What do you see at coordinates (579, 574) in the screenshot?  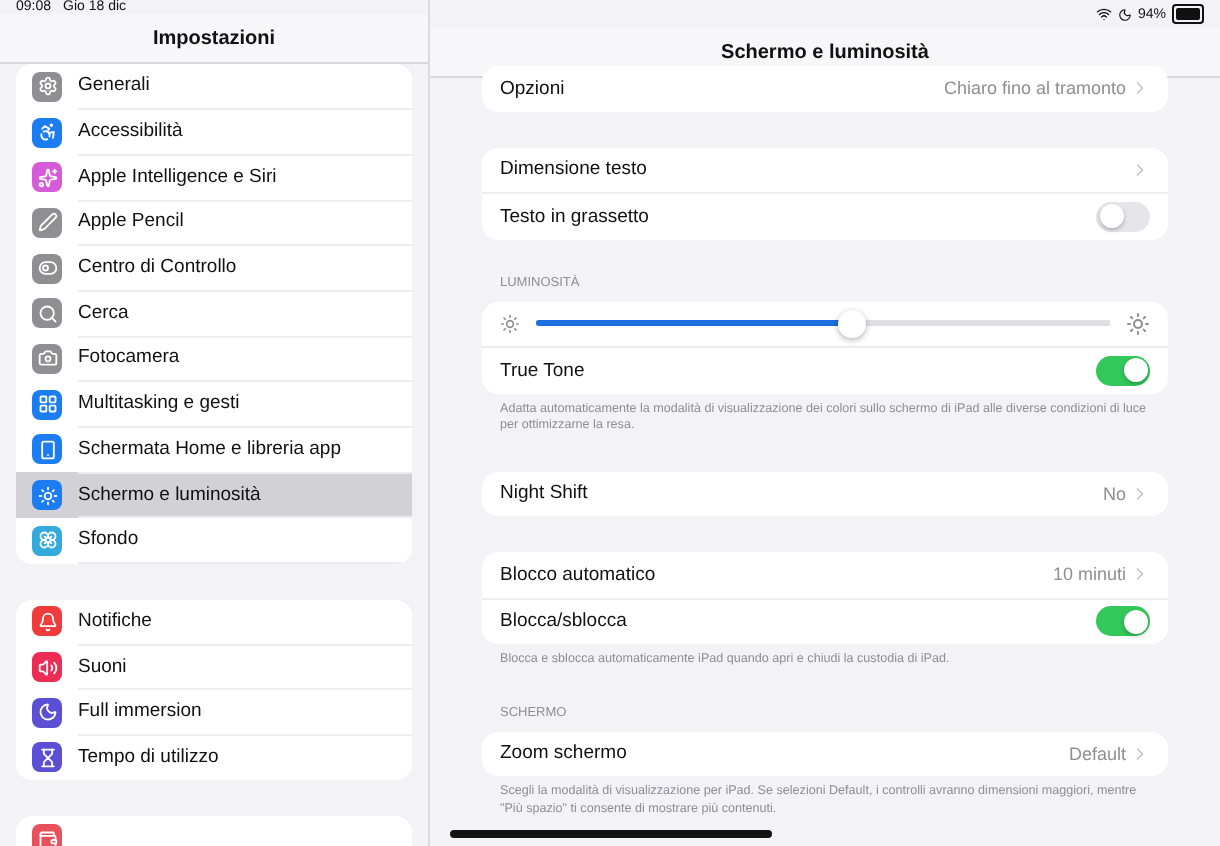 I see `row-label: Blocco automatico` at bounding box center [579, 574].